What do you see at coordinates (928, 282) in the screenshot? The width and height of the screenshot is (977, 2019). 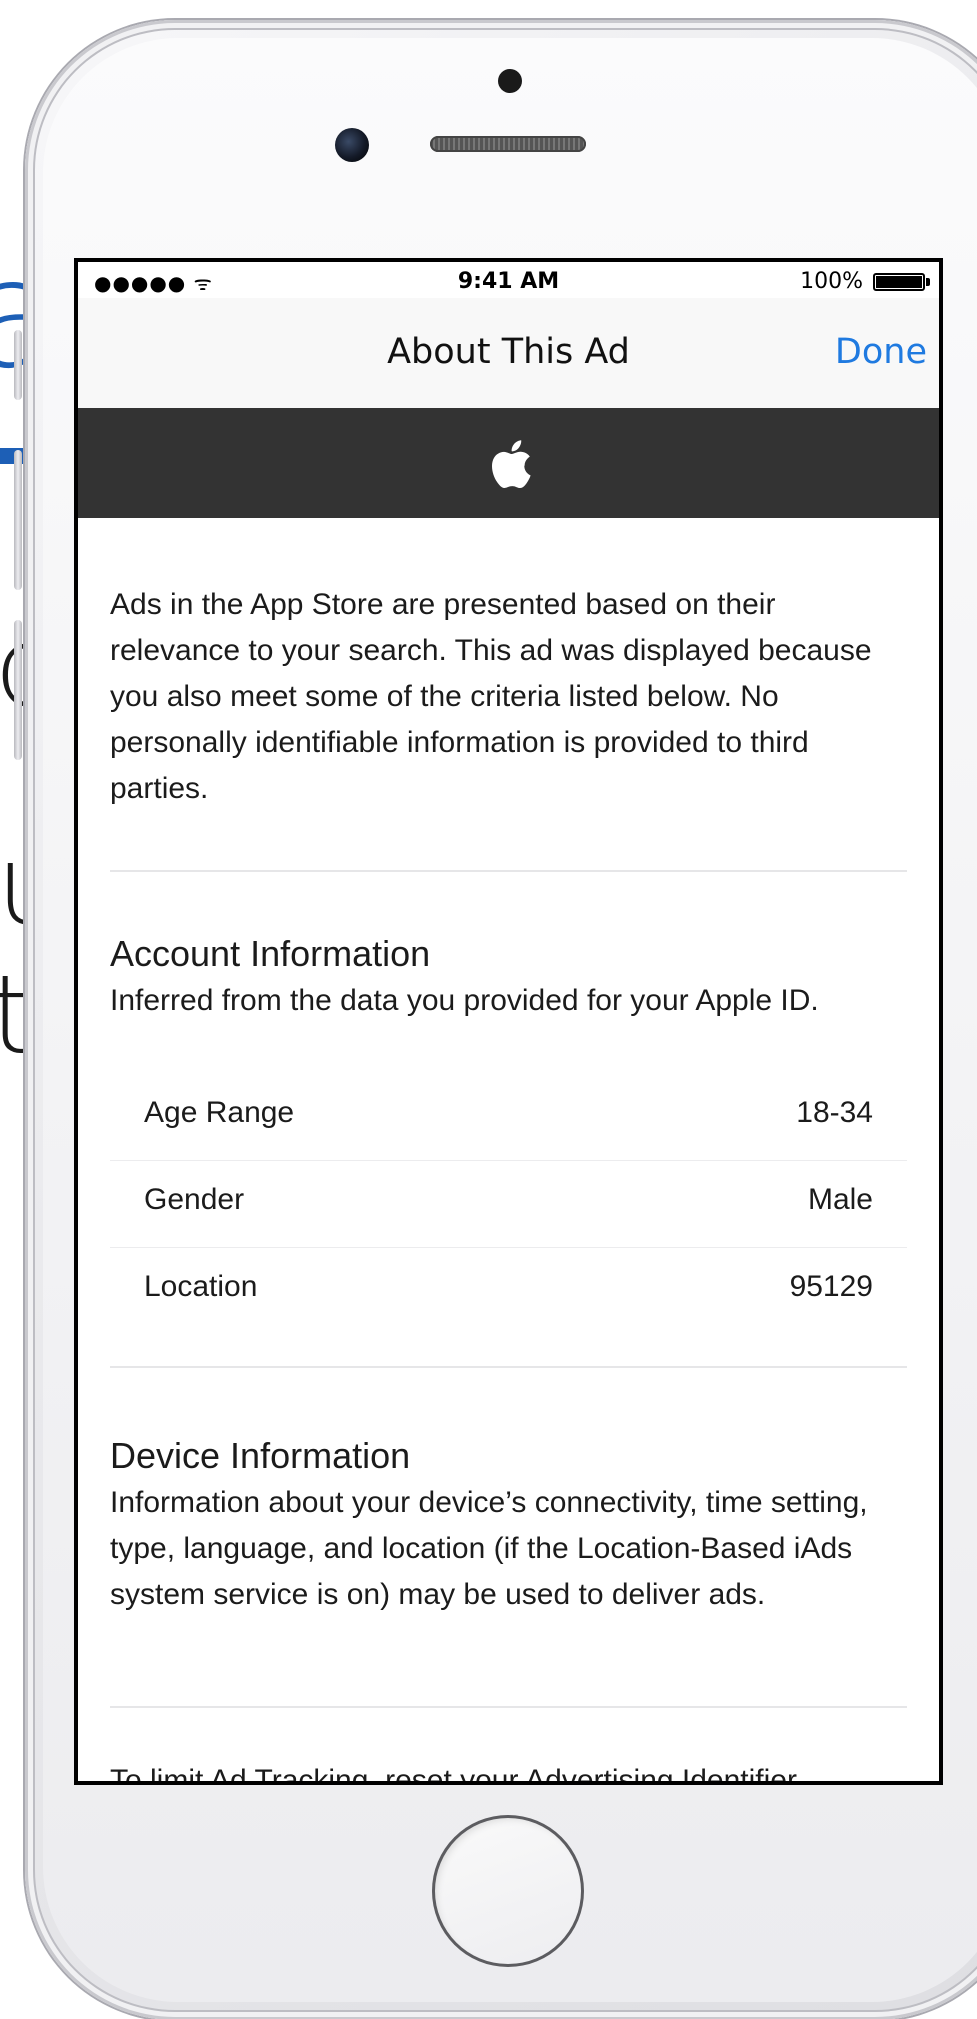 I see `battery-cap` at bounding box center [928, 282].